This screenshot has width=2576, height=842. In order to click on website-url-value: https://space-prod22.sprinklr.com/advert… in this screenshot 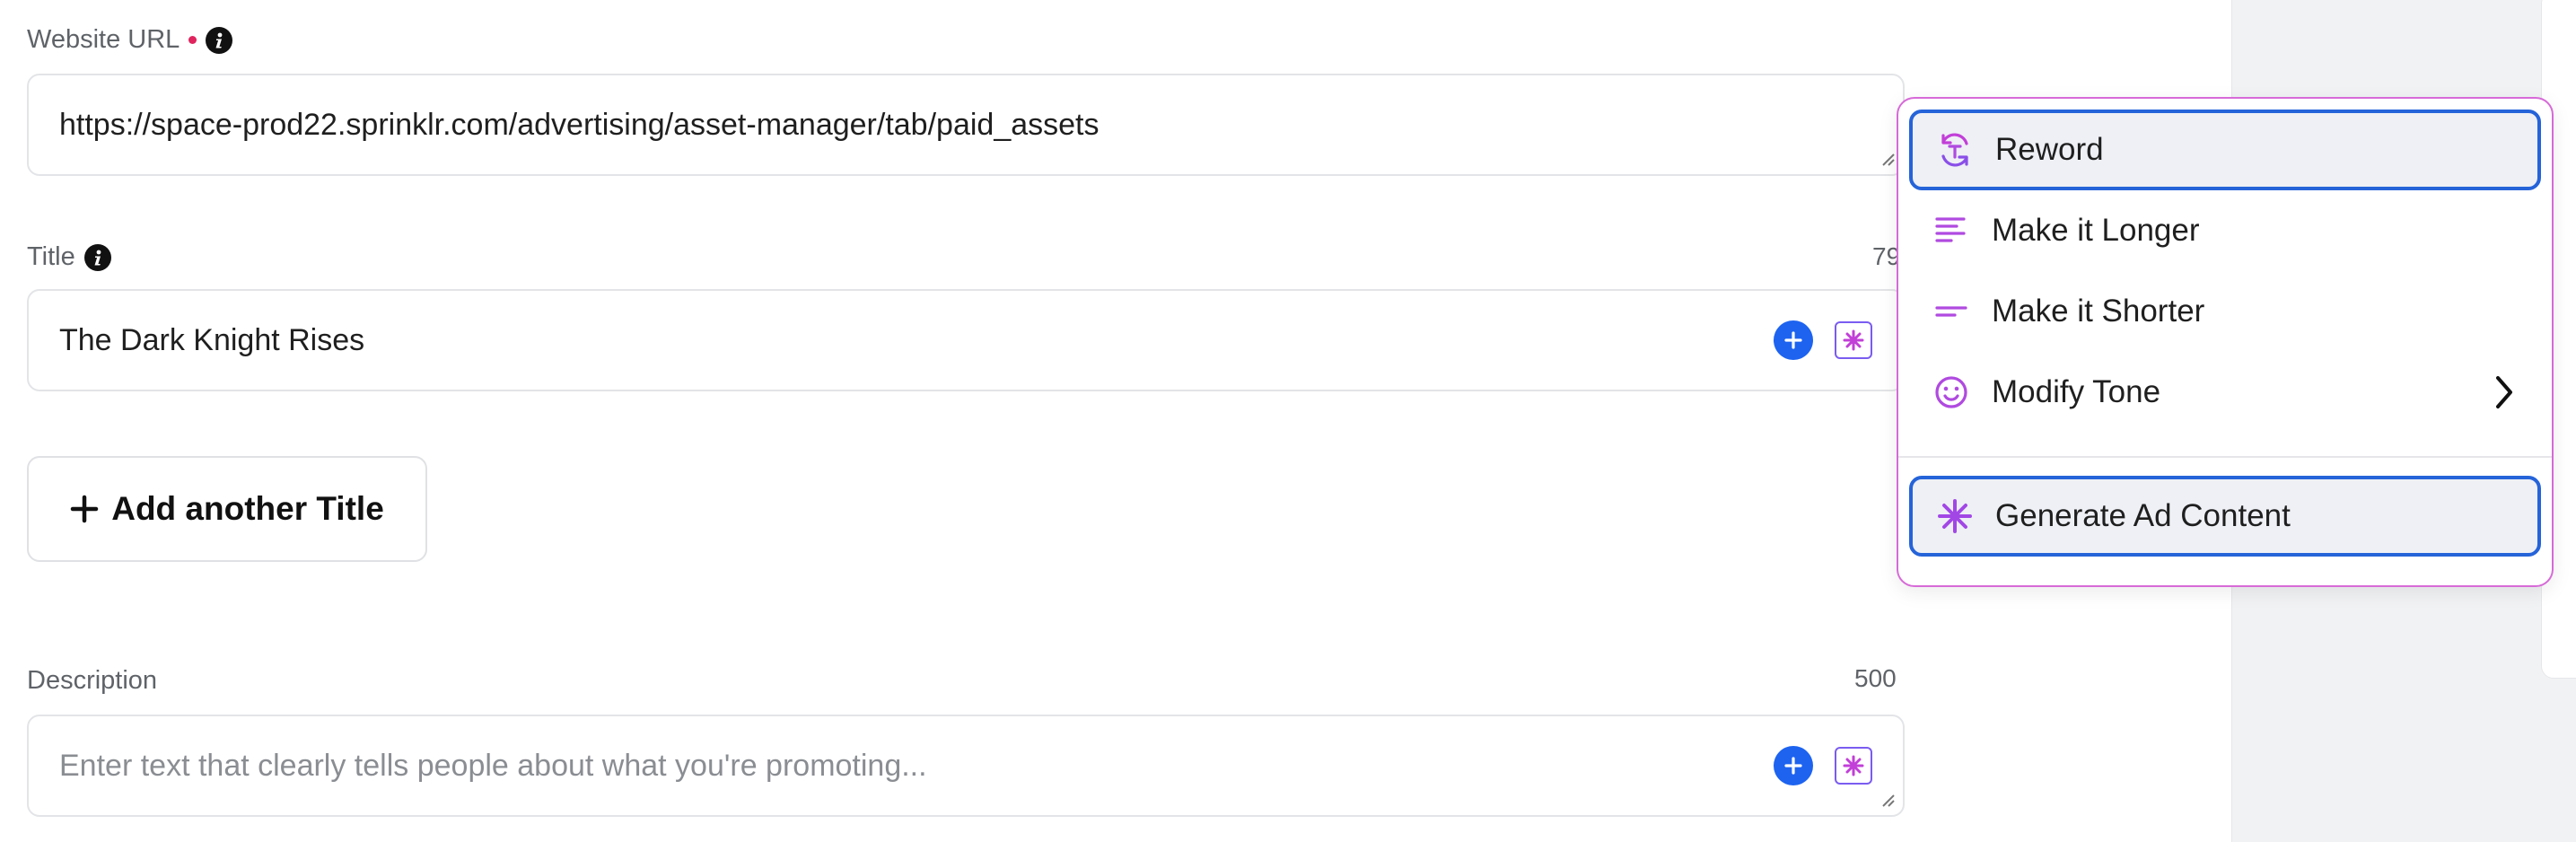, I will do `click(966, 125)`.